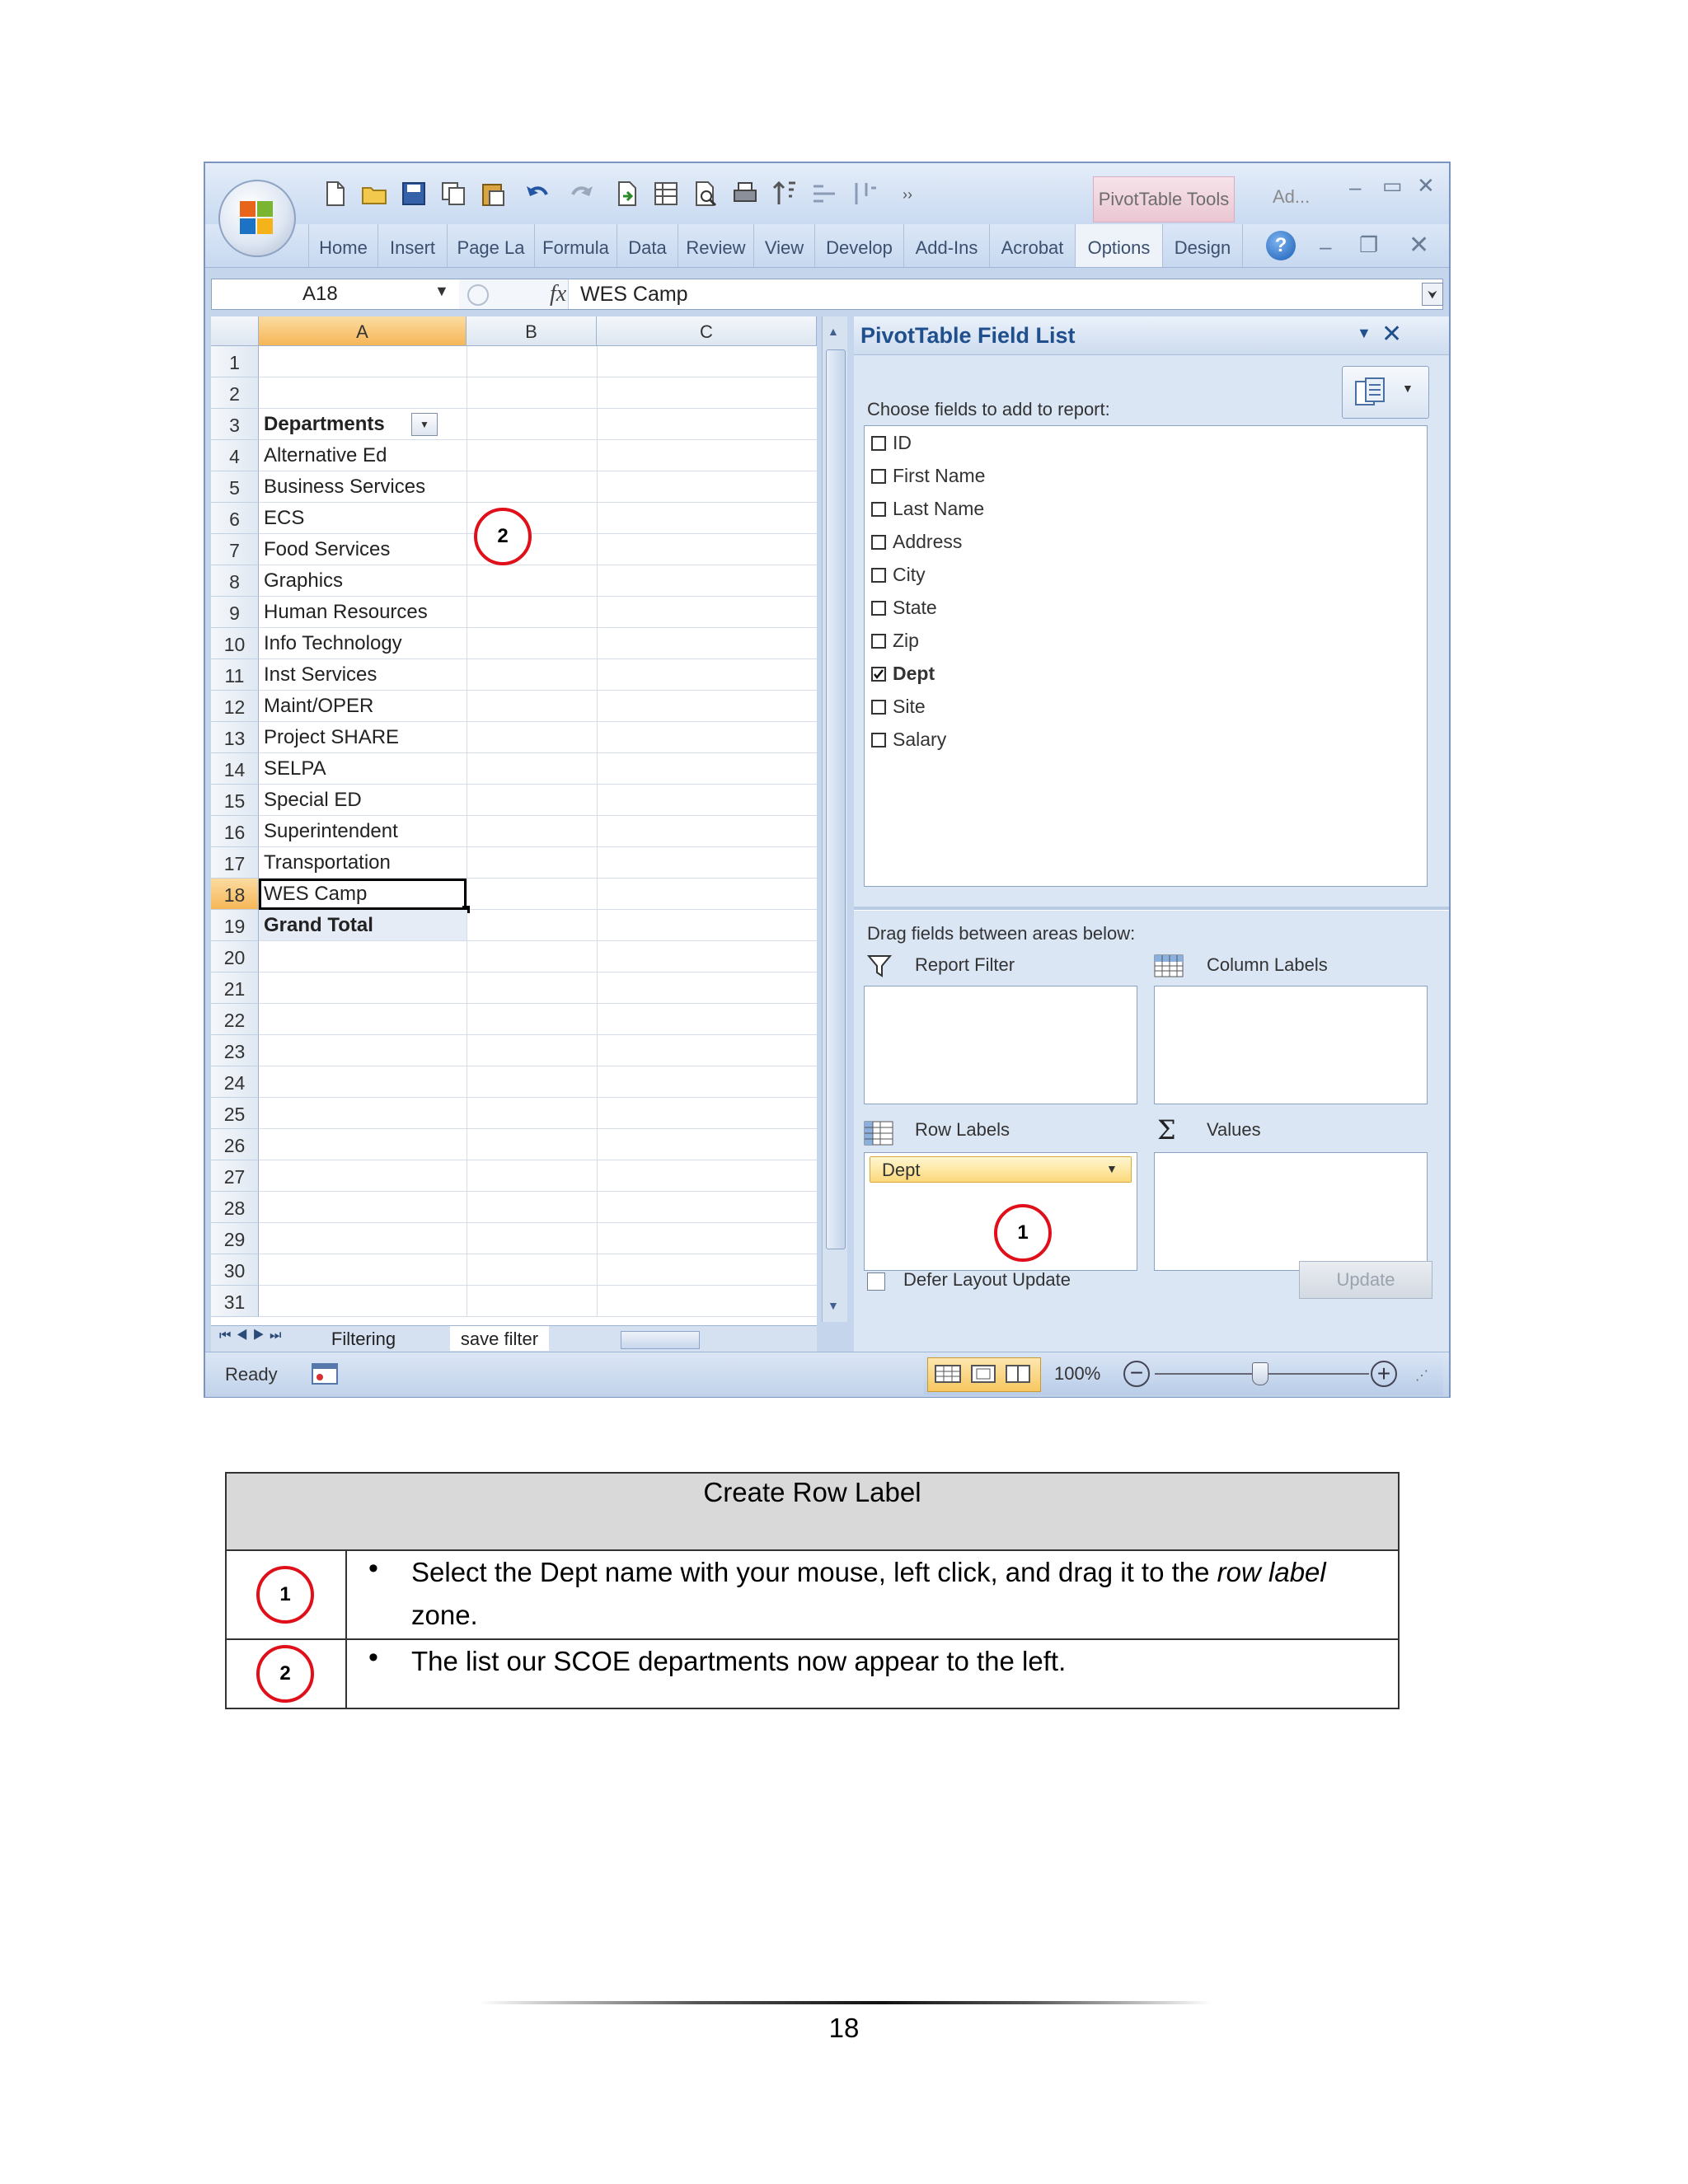 Image resolution: width=1688 pixels, height=2184 pixels. I want to click on zoom-in-icon: +, so click(1384, 1374).